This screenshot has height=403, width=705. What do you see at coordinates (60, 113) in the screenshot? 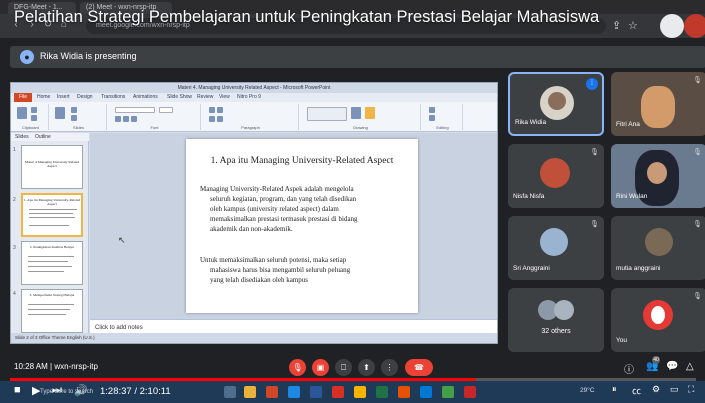
I see `new-slide-icon` at bounding box center [60, 113].